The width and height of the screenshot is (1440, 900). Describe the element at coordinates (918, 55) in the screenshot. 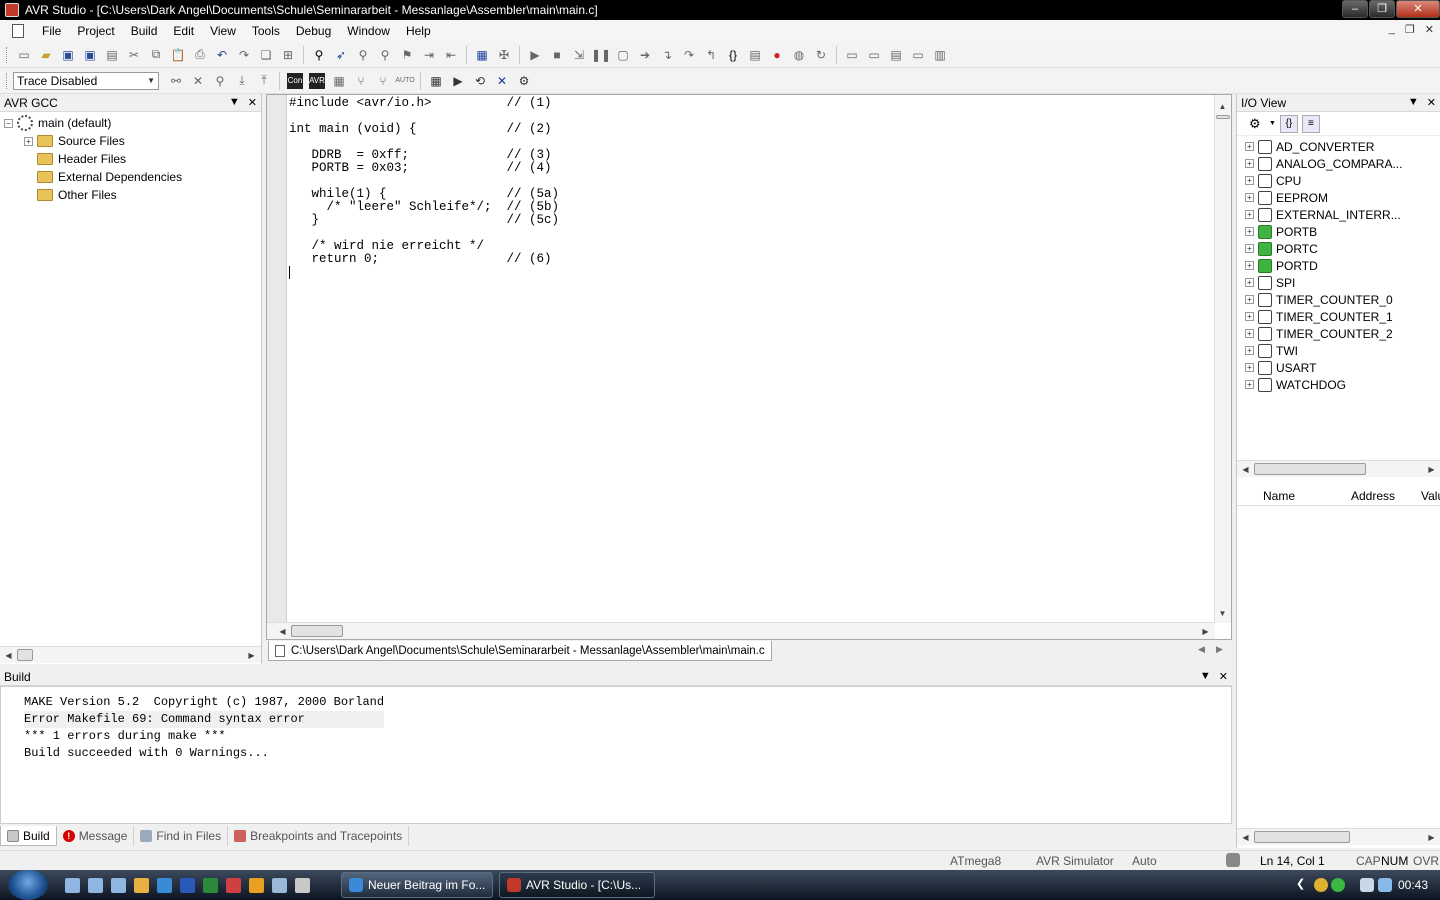

I see `disassembler-icon: ▭` at that location.